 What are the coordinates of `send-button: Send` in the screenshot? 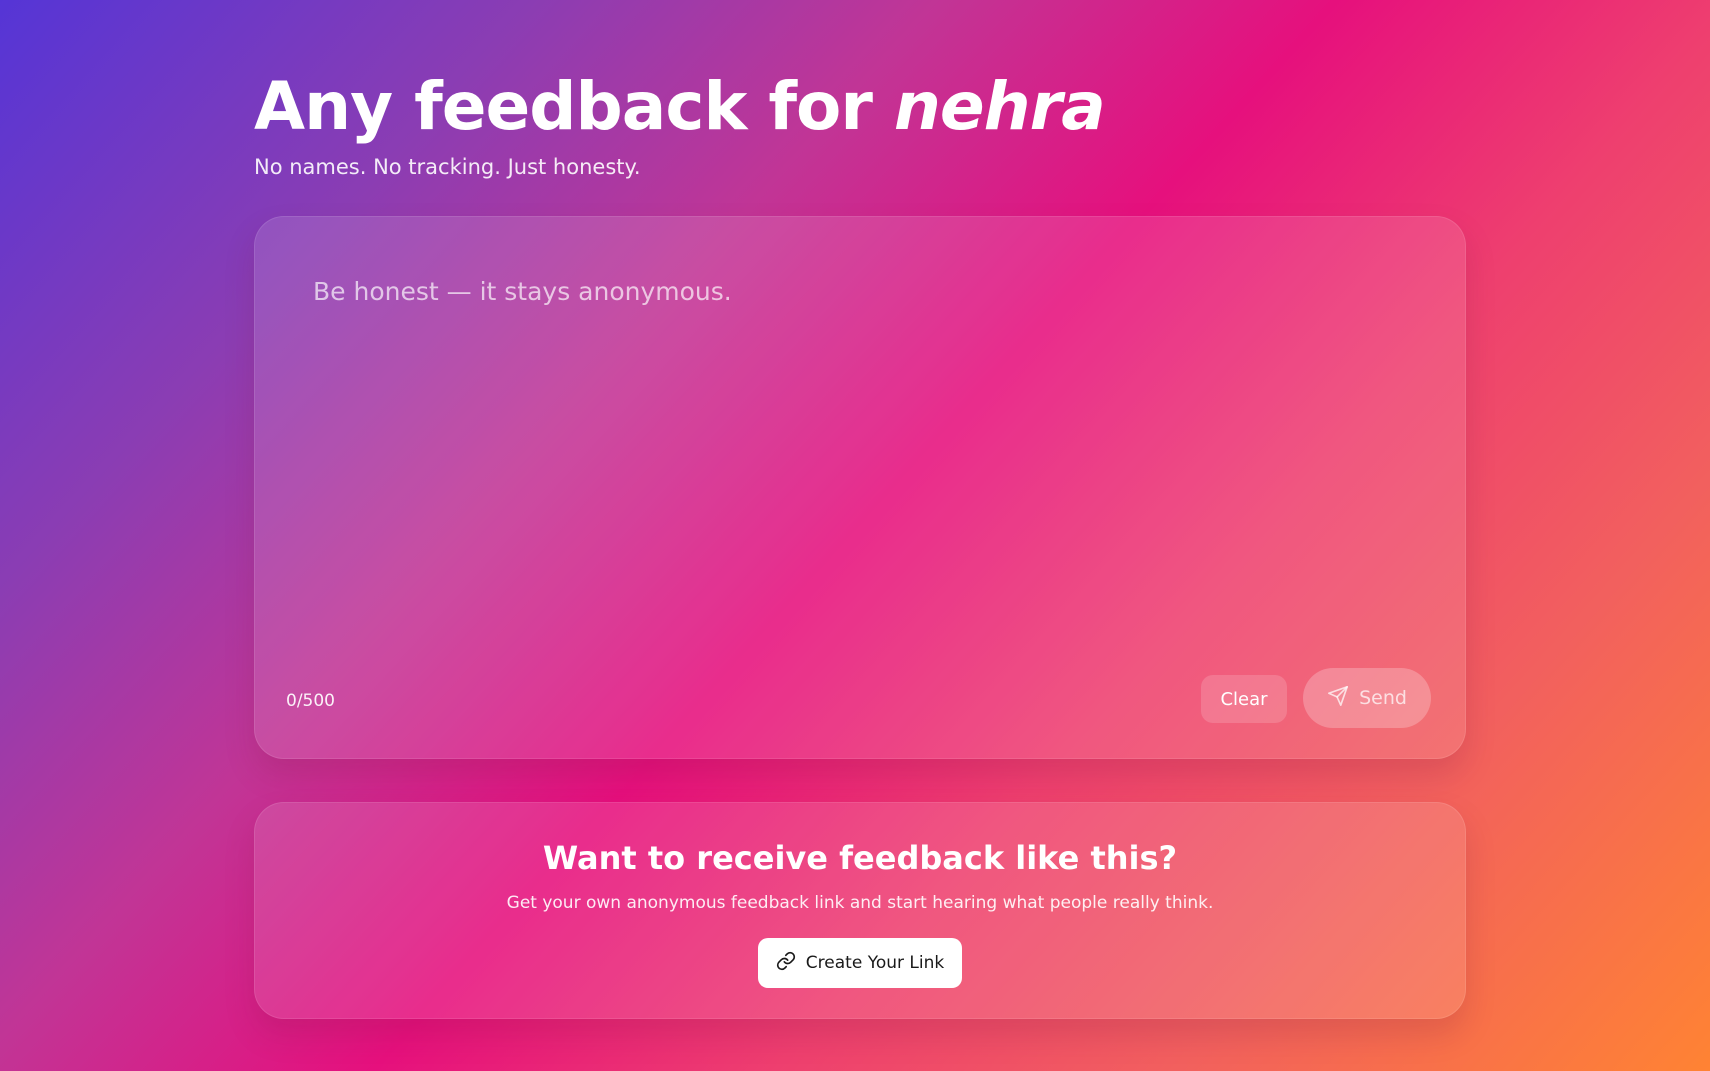 It's located at (1367, 698).